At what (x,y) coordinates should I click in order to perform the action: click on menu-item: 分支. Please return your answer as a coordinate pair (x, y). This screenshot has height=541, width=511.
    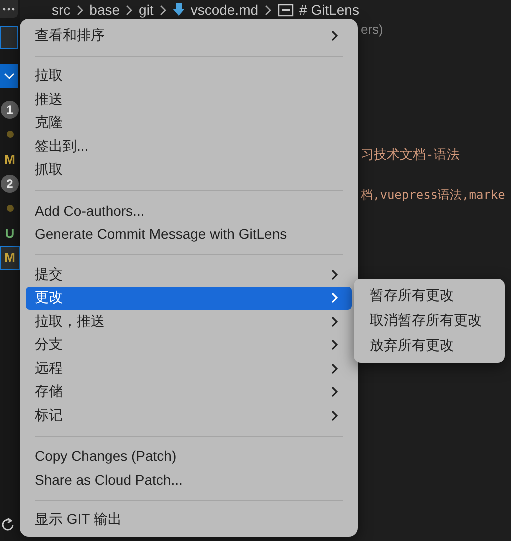
    Looking at the image, I should click on (189, 346).